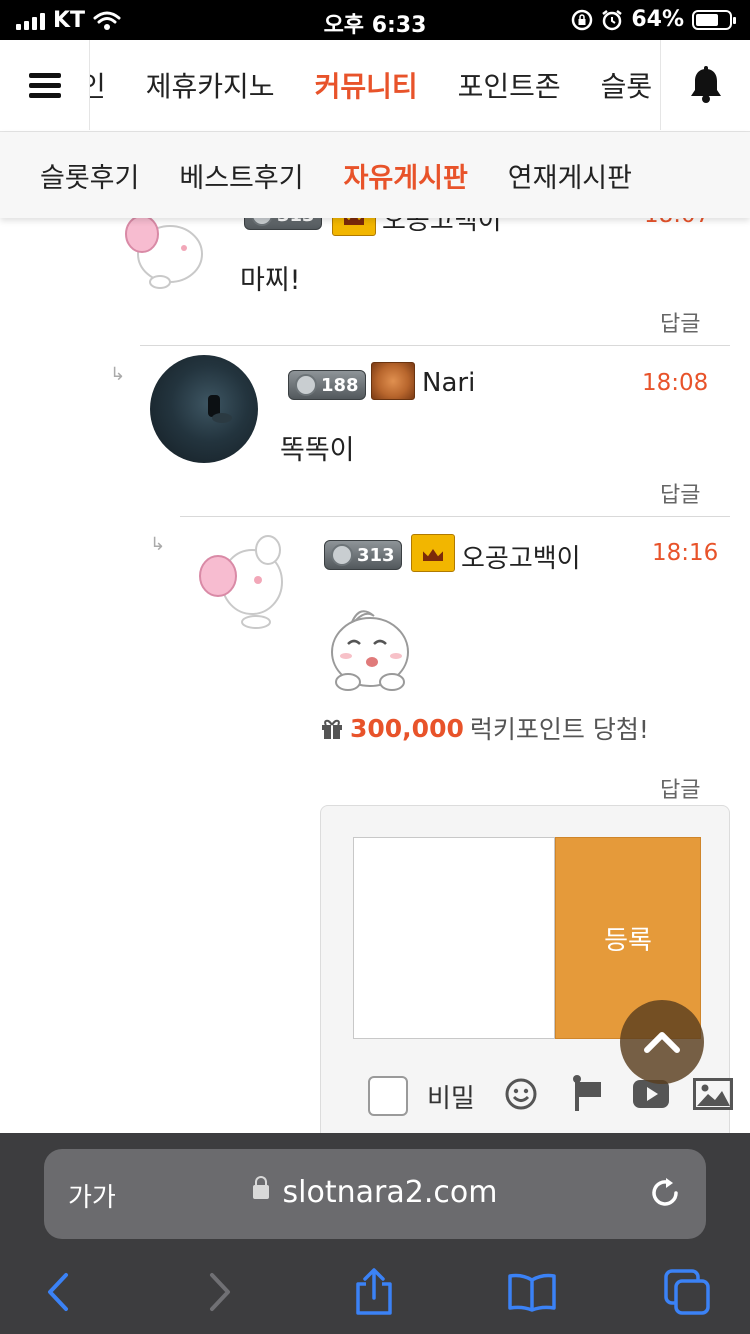 Image resolution: width=750 pixels, height=1334 pixels. I want to click on menu-button, so click(45, 85).